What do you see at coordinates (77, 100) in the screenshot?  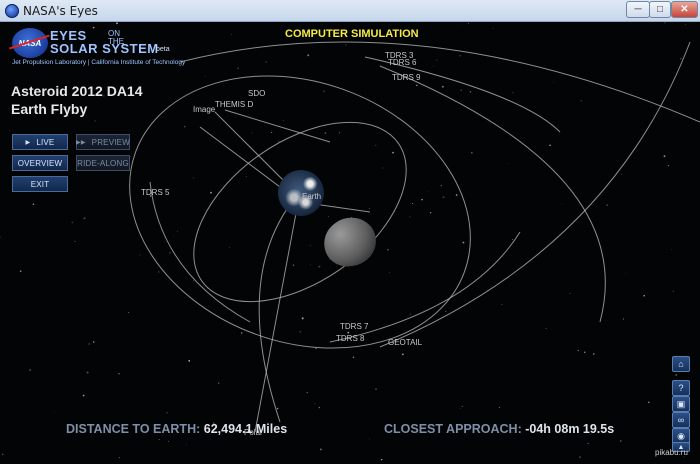 I see `mission-title: Asteroid 2012 DA14 Earth Flyby` at bounding box center [77, 100].